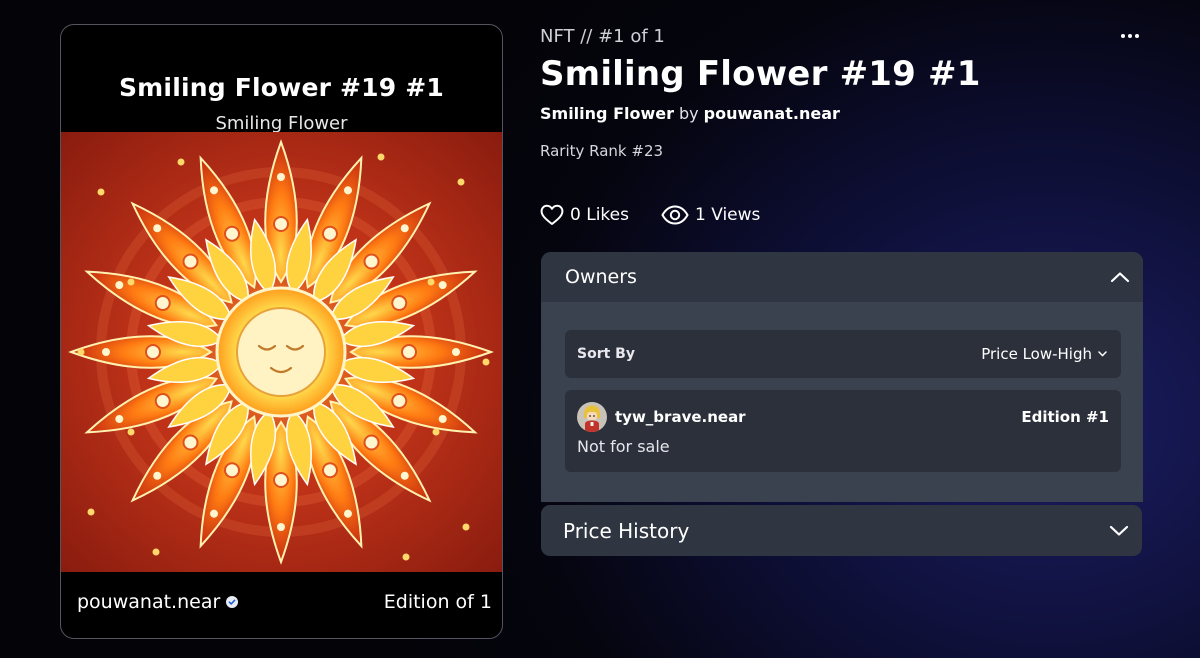  I want to click on owners-heading: Owners, so click(601, 277).